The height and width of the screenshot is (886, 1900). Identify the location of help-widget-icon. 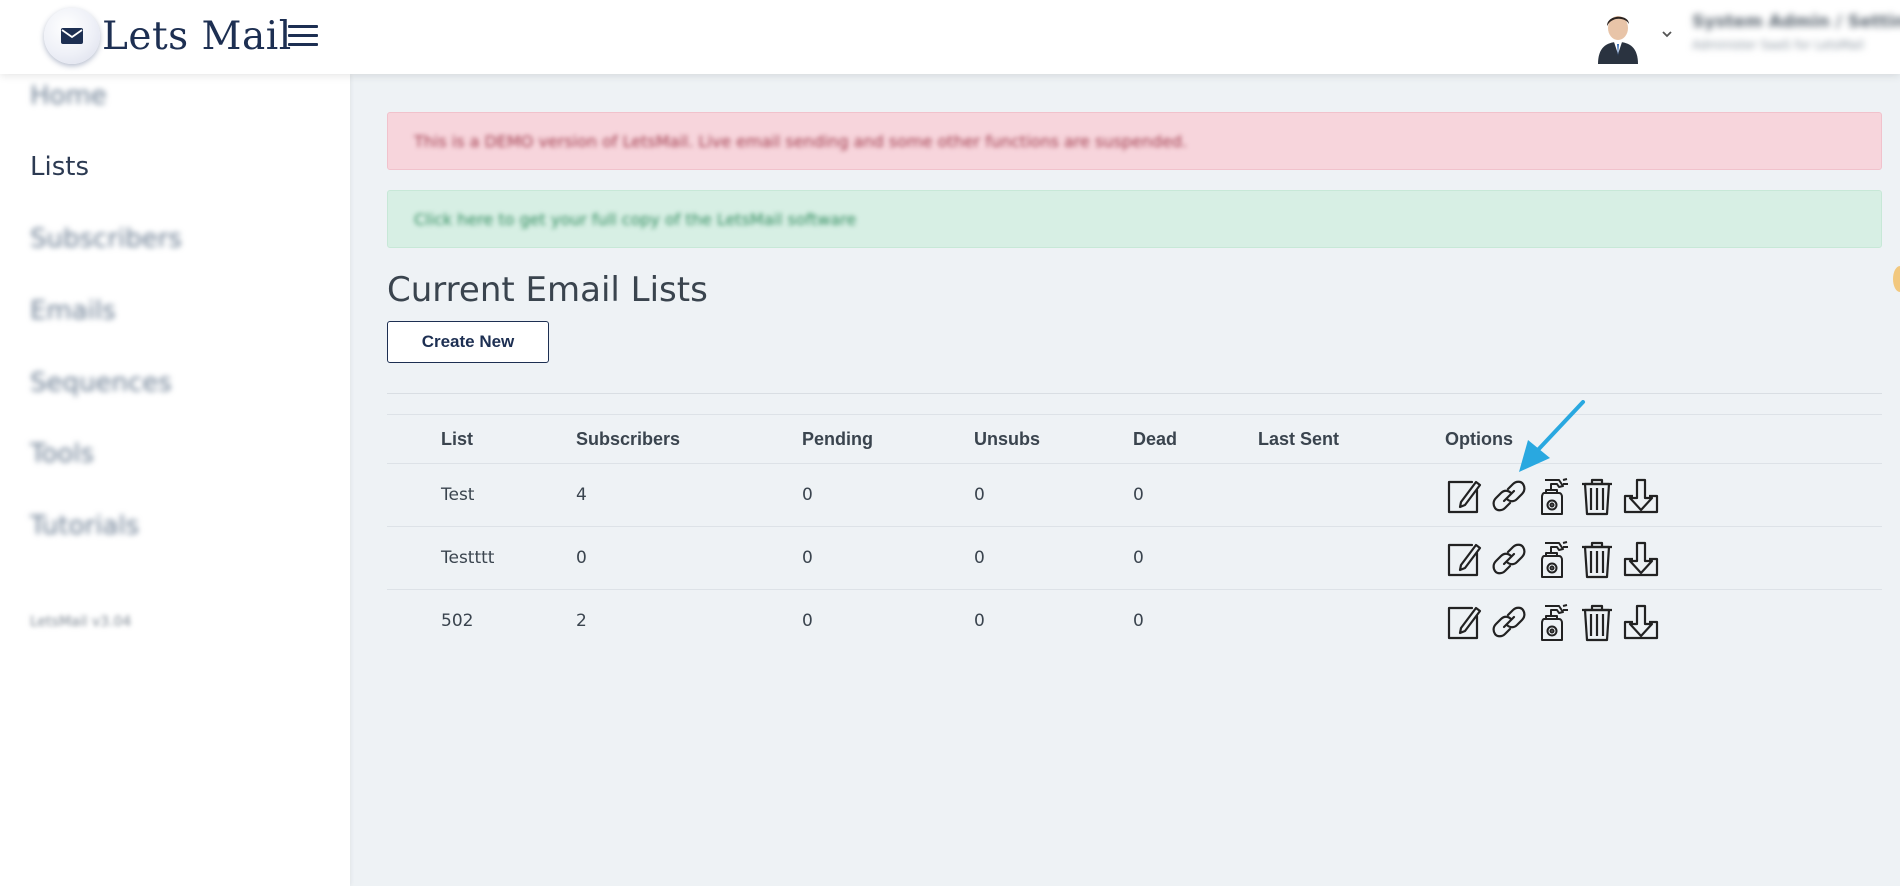
(1896, 279).